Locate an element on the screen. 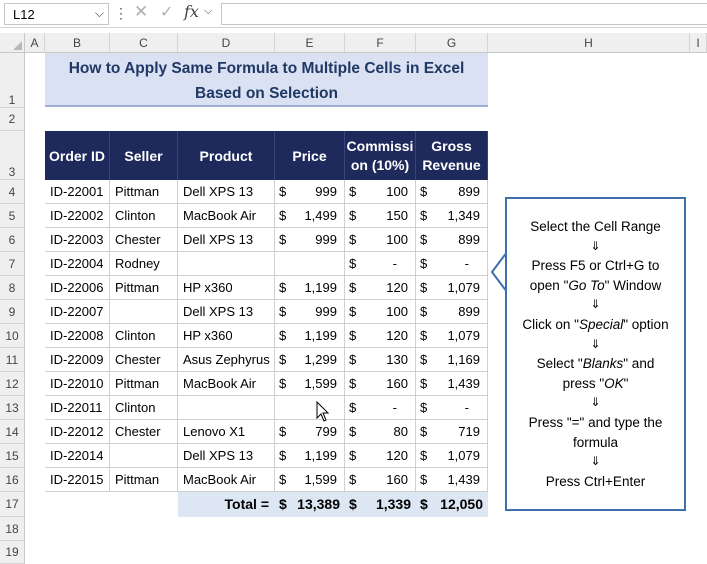  formula-input is located at coordinates (464, 14).